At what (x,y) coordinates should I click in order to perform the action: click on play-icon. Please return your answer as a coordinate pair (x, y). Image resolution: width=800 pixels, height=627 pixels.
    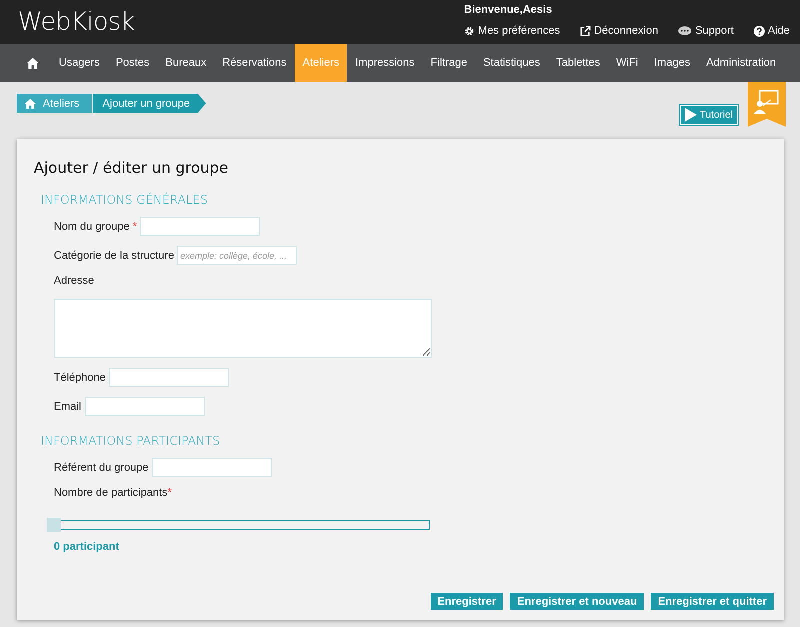
    Looking at the image, I should click on (691, 115).